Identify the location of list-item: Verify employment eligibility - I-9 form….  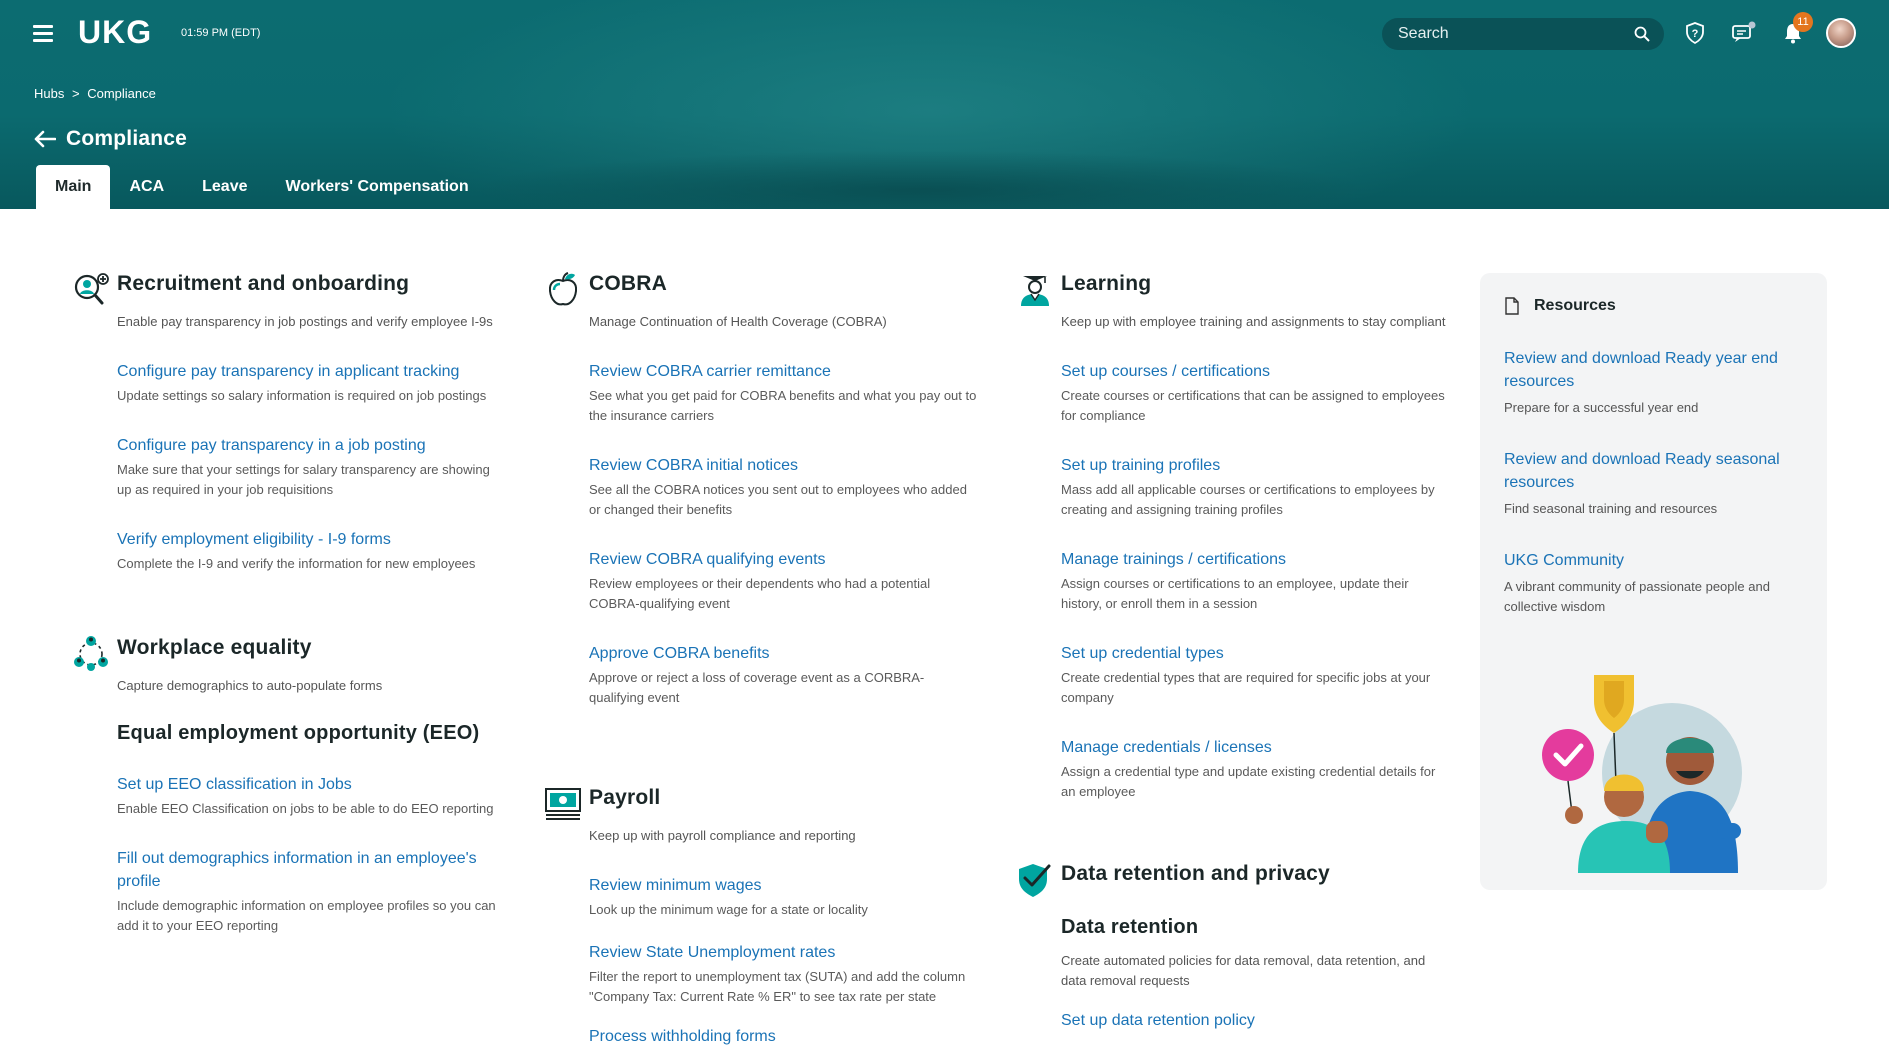
(307, 551).